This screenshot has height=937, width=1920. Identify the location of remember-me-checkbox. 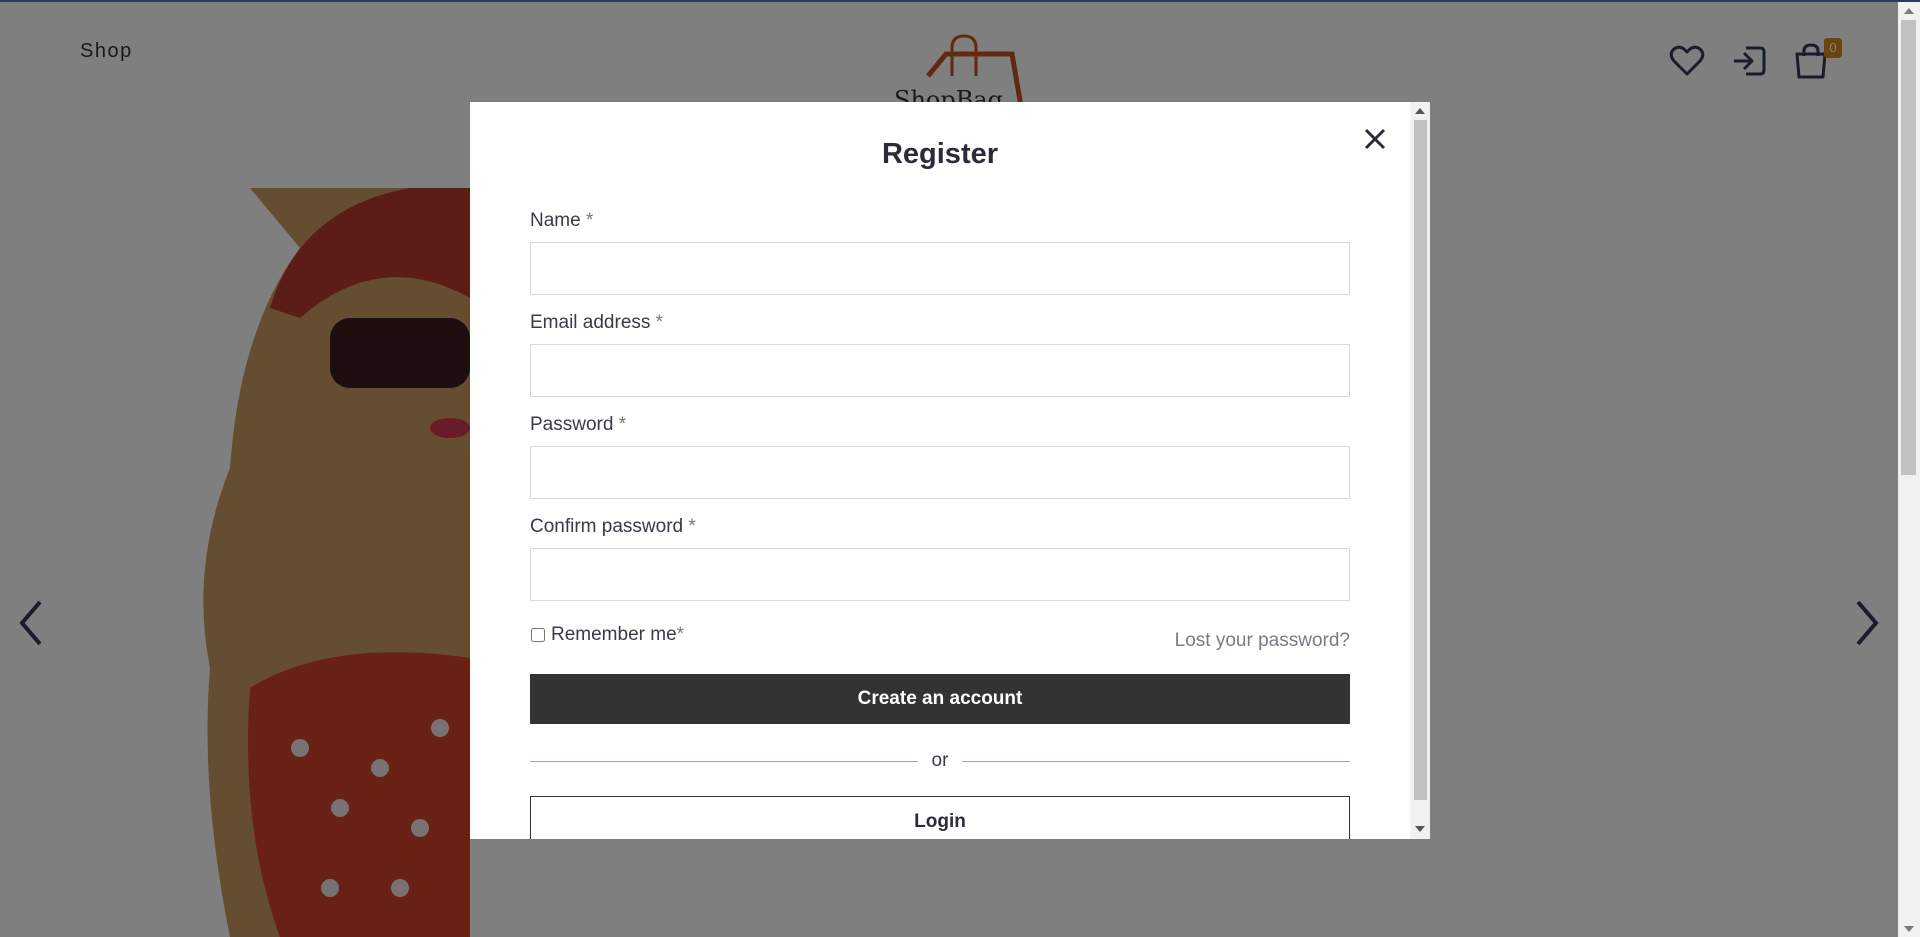
(538, 635).